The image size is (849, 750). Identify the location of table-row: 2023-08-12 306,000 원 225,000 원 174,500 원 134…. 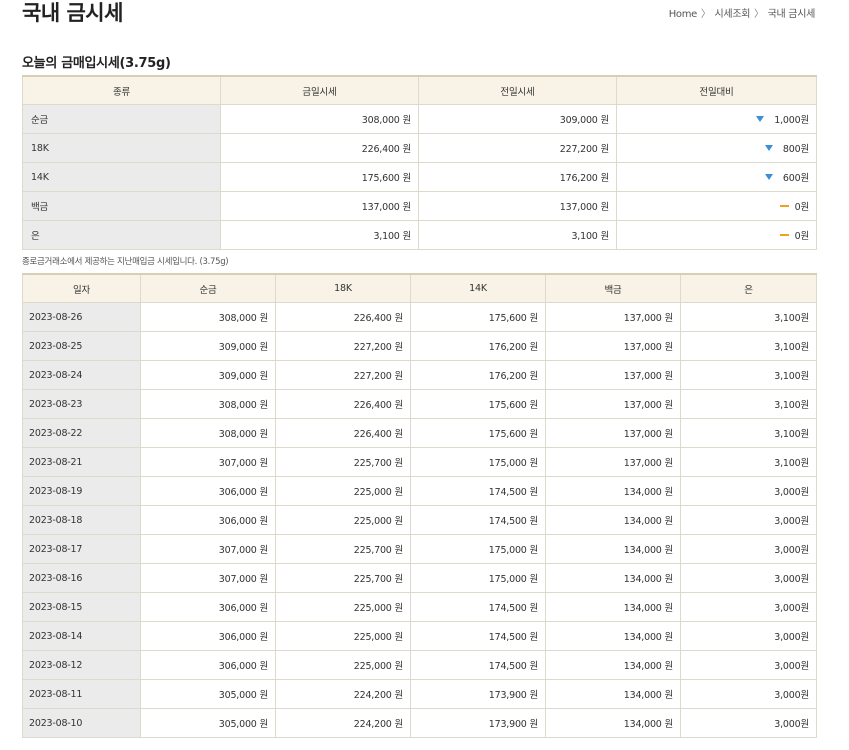
(419, 665).